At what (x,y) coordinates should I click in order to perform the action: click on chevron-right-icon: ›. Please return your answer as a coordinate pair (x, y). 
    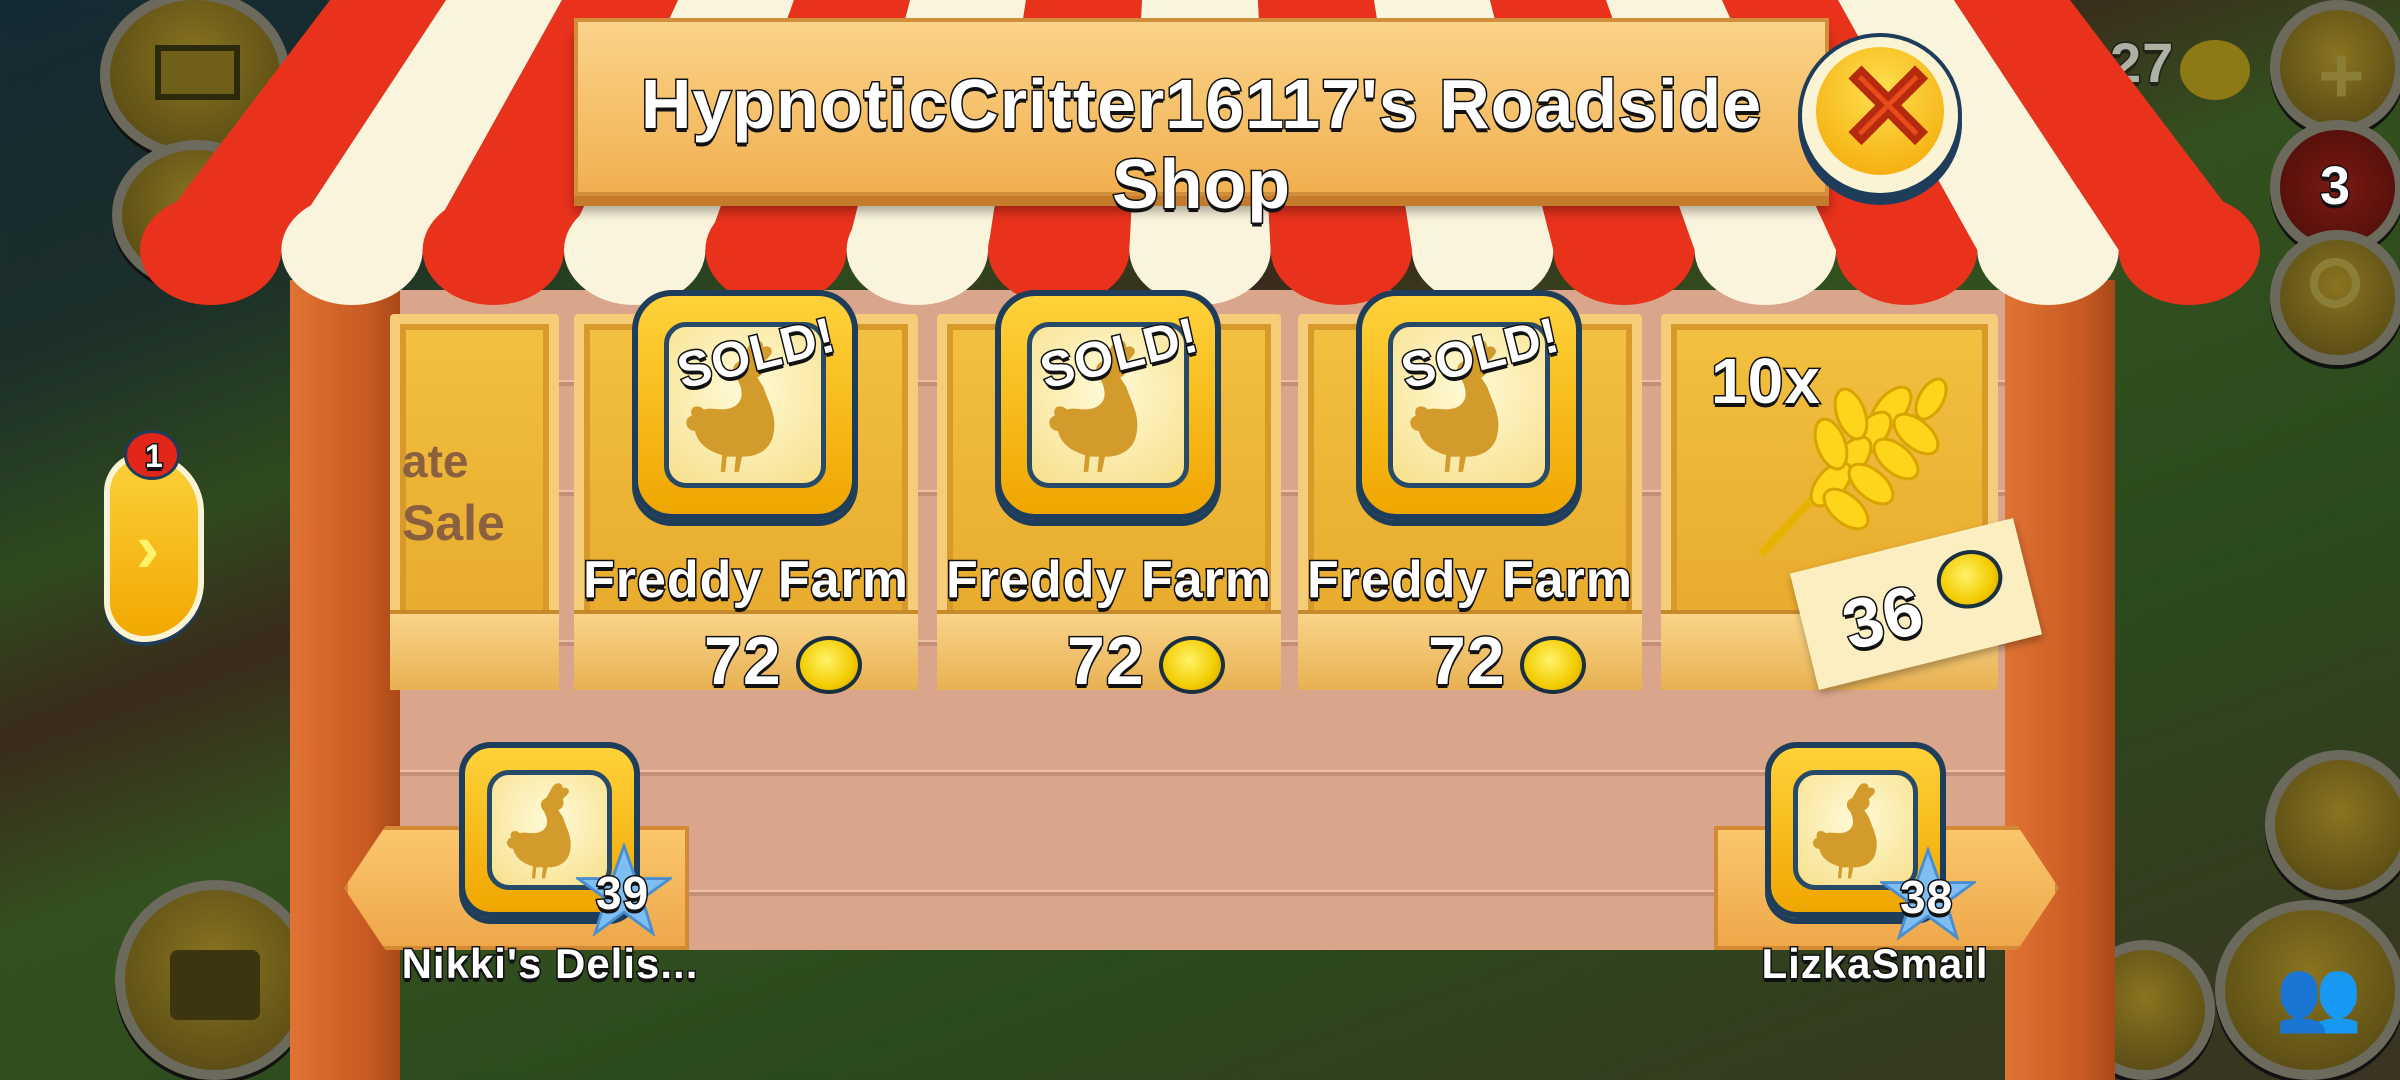
    Looking at the image, I should click on (148, 548).